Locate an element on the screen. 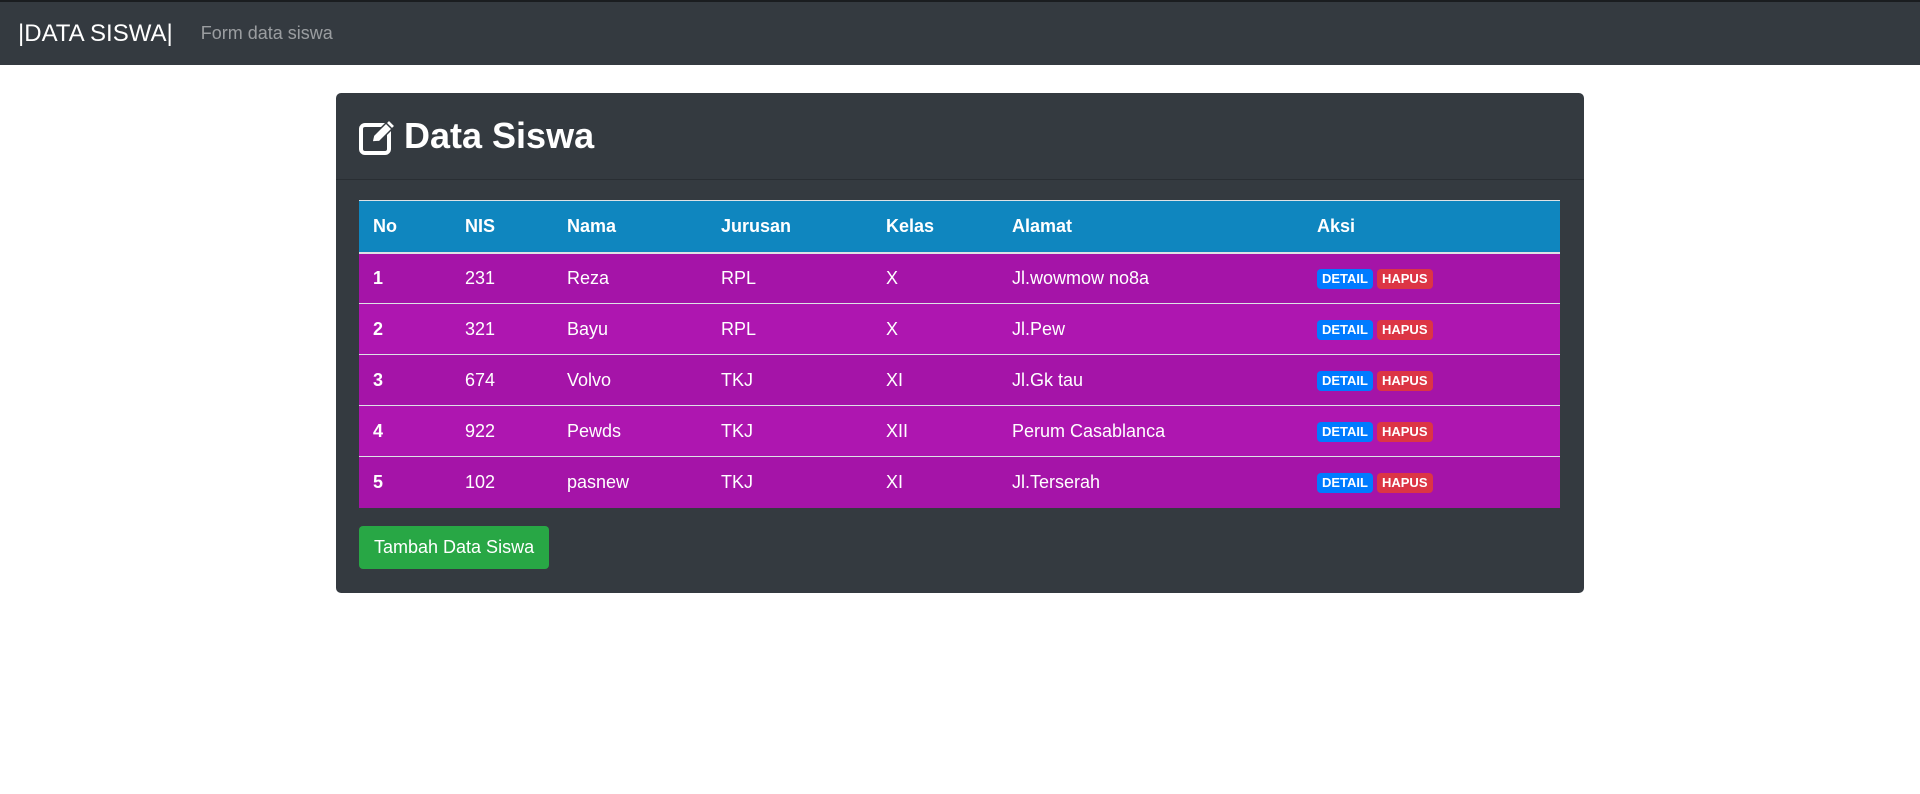  column-header-nama: Nama is located at coordinates (630, 227).